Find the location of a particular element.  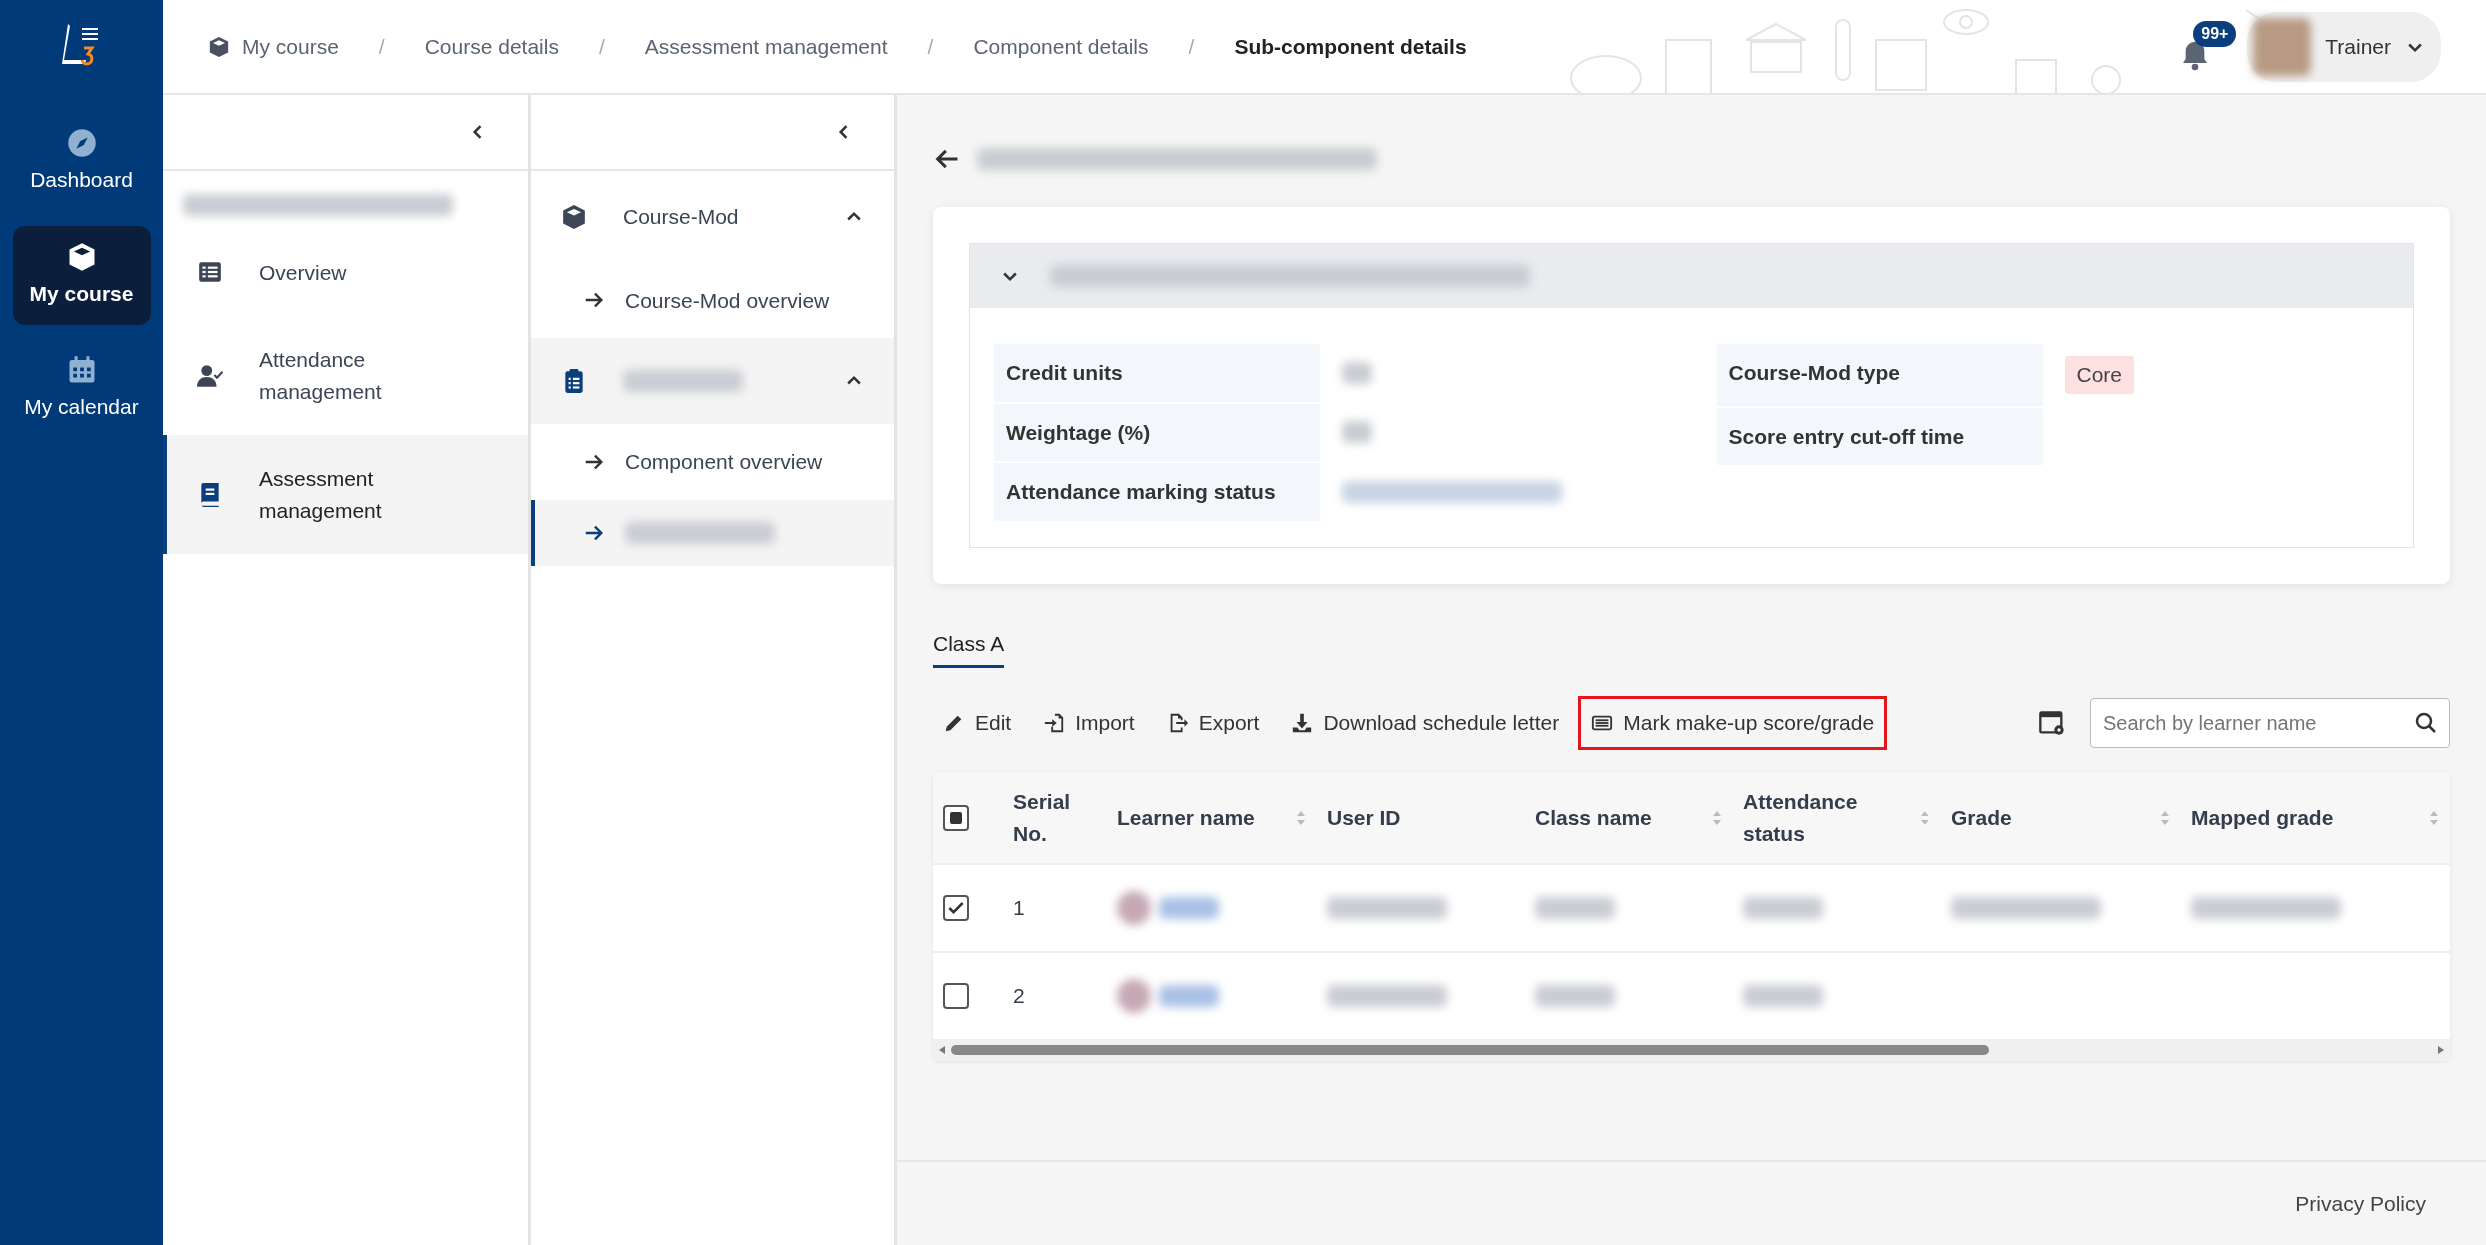

toolbar-button: Download schedule letter is located at coordinates (1425, 723).